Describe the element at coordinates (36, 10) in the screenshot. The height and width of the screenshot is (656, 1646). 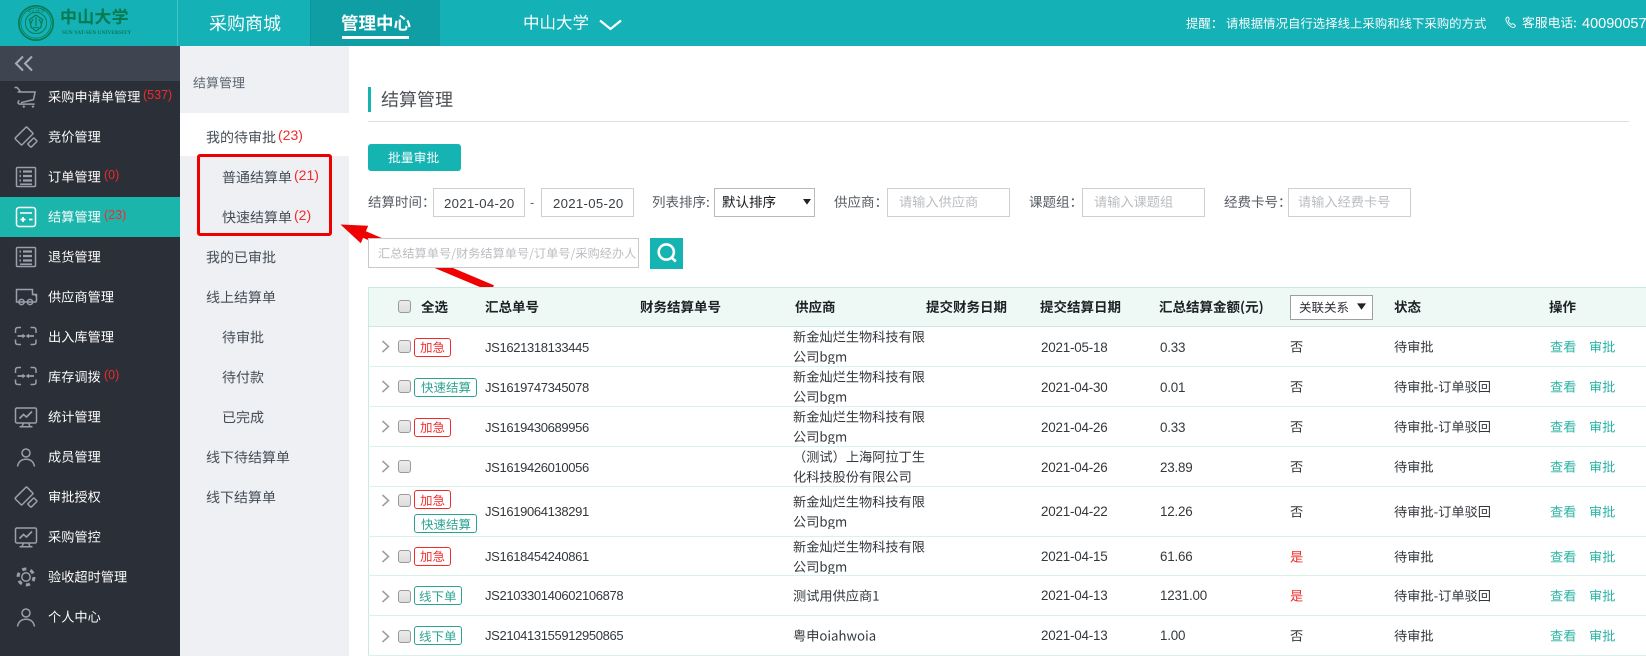
I see `svg-text: 中山大学` at that location.